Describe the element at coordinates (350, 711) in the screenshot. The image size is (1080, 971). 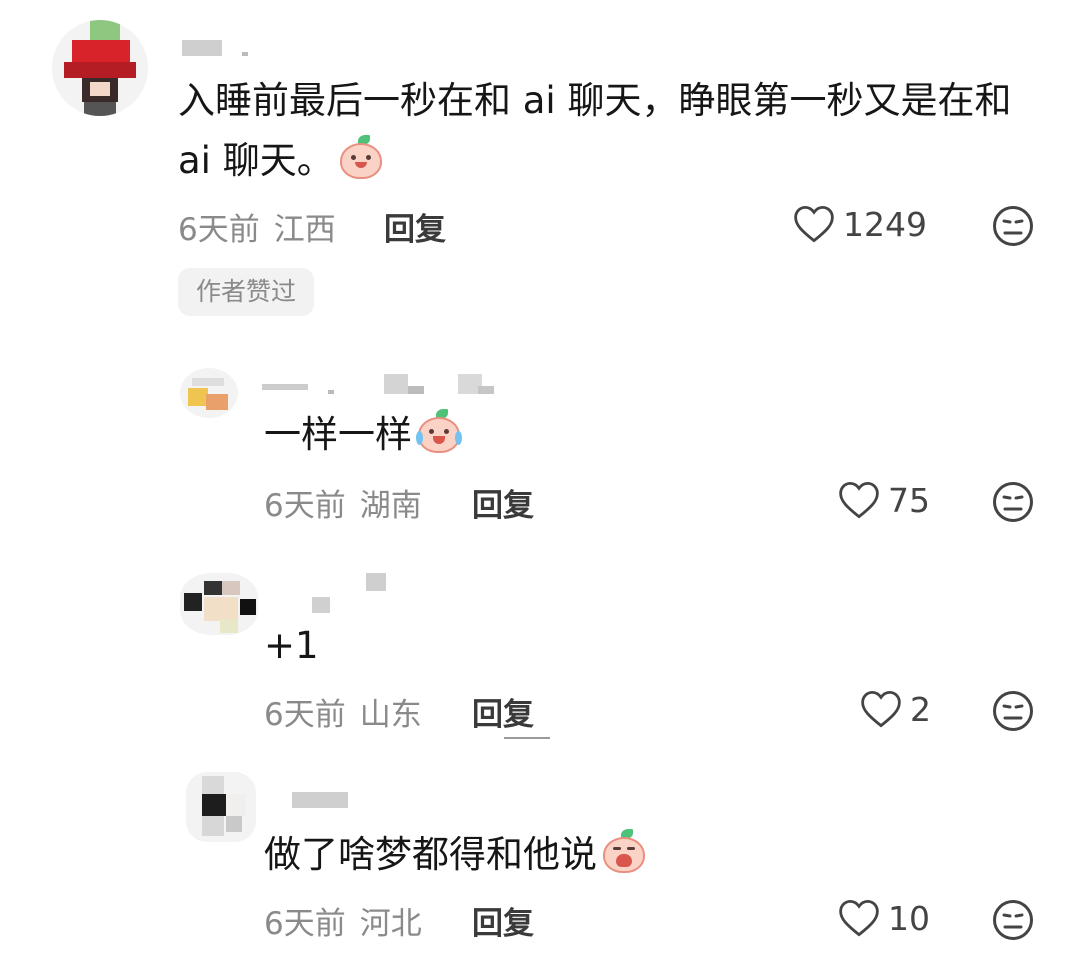
I see `comment-meta: 6天前 山东` at that location.